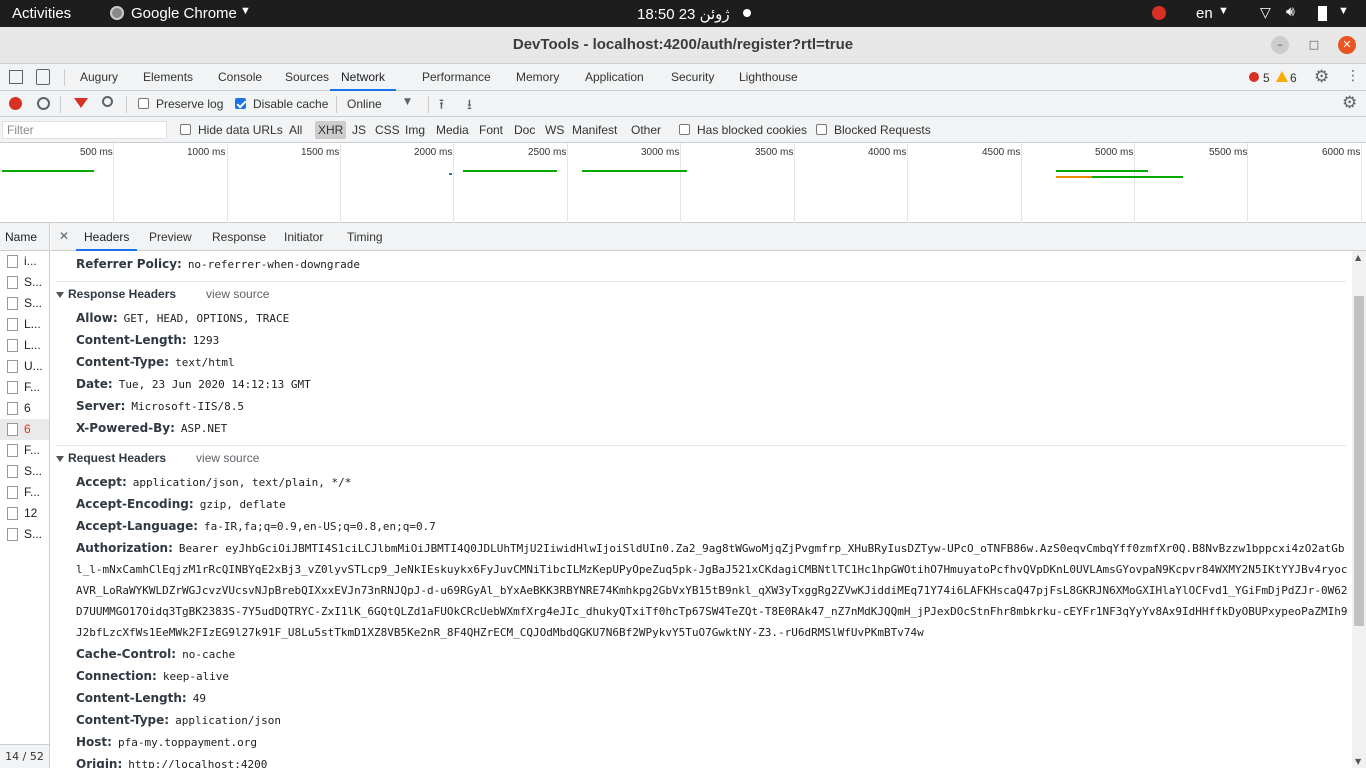 Image resolution: width=1366 pixels, height=768 pixels. Describe the element at coordinates (41, 13) in the screenshot. I see `activities-button: Activities` at that location.